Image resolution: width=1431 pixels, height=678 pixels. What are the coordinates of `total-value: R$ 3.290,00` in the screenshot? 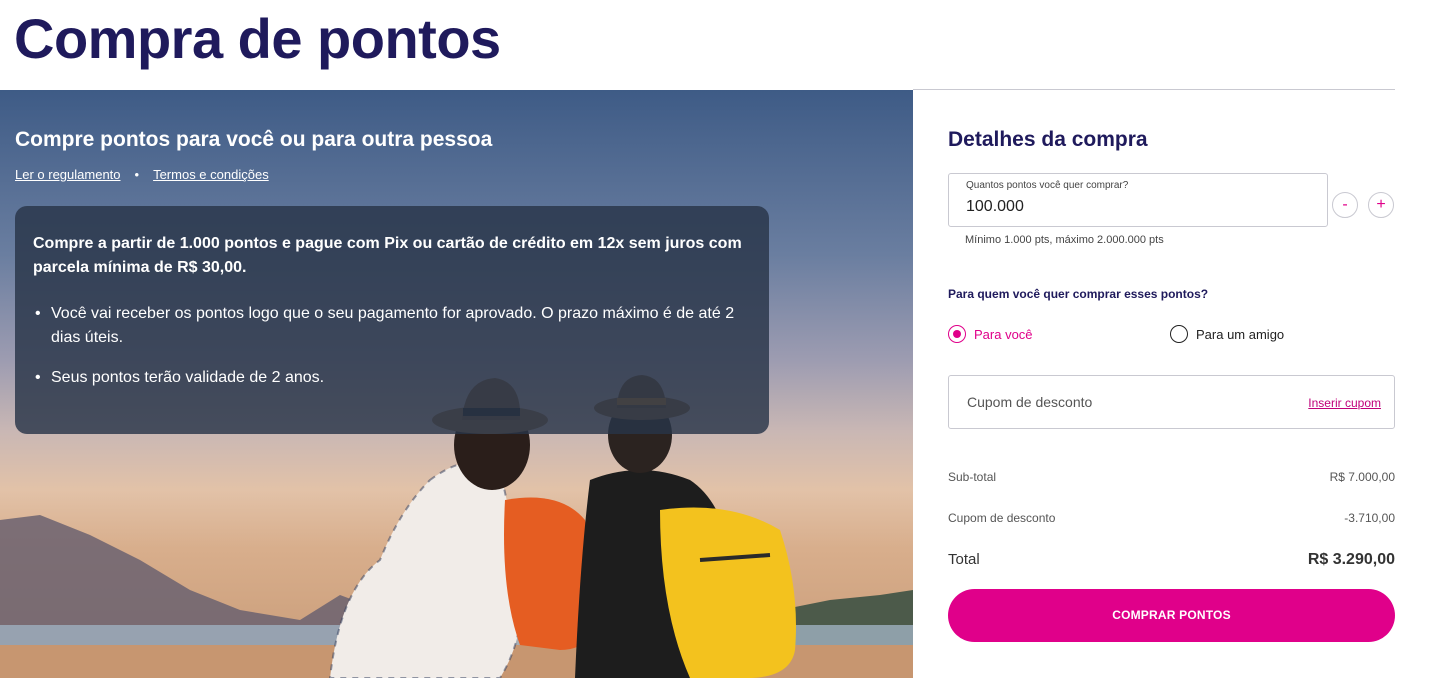 It's located at (1351, 559).